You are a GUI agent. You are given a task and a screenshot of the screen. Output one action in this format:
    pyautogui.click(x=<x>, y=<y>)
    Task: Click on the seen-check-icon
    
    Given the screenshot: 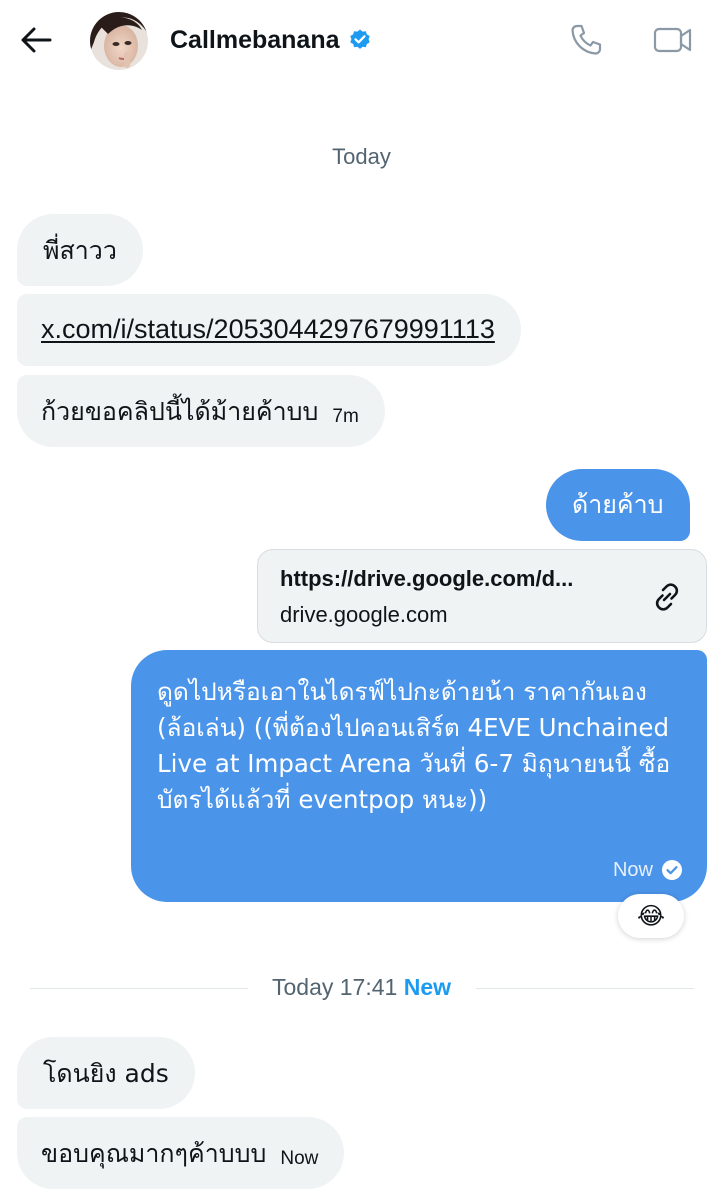 What is the action you would take?
    pyautogui.click(x=672, y=870)
    